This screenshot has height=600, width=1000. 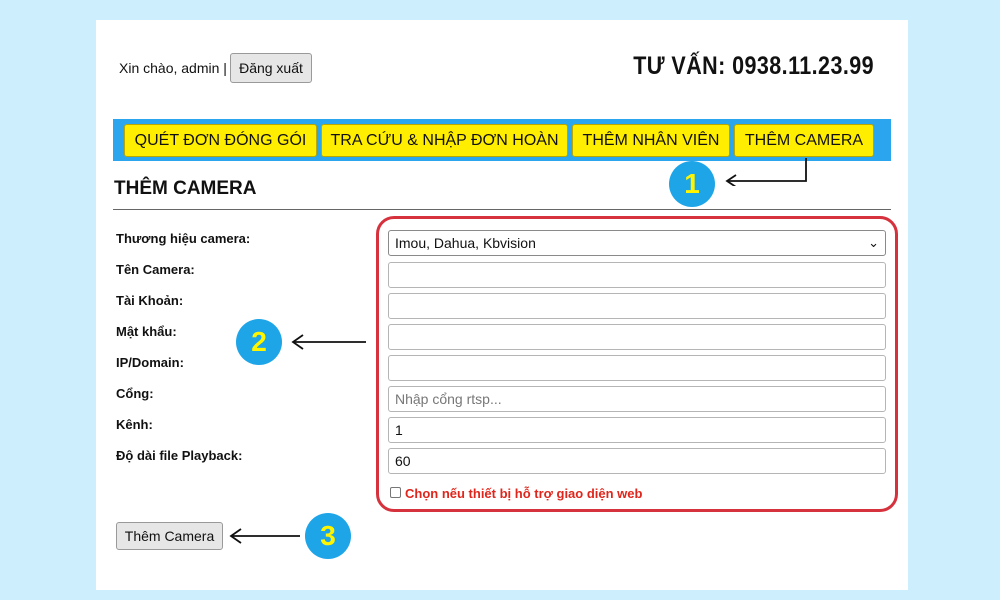 What do you see at coordinates (150, 300) in the screenshot?
I see `account-label: Tài Khoản:` at bounding box center [150, 300].